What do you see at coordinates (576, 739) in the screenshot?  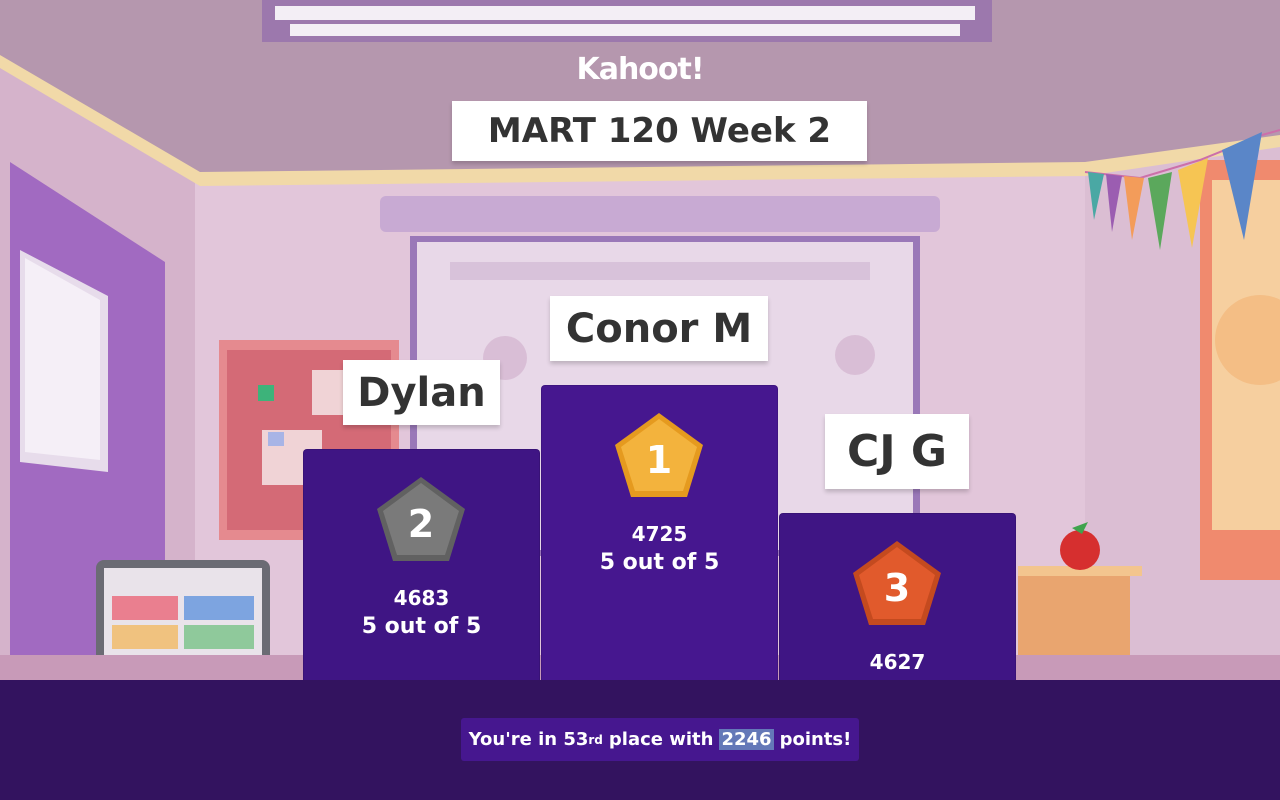 I see `rank-number: 53` at bounding box center [576, 739].